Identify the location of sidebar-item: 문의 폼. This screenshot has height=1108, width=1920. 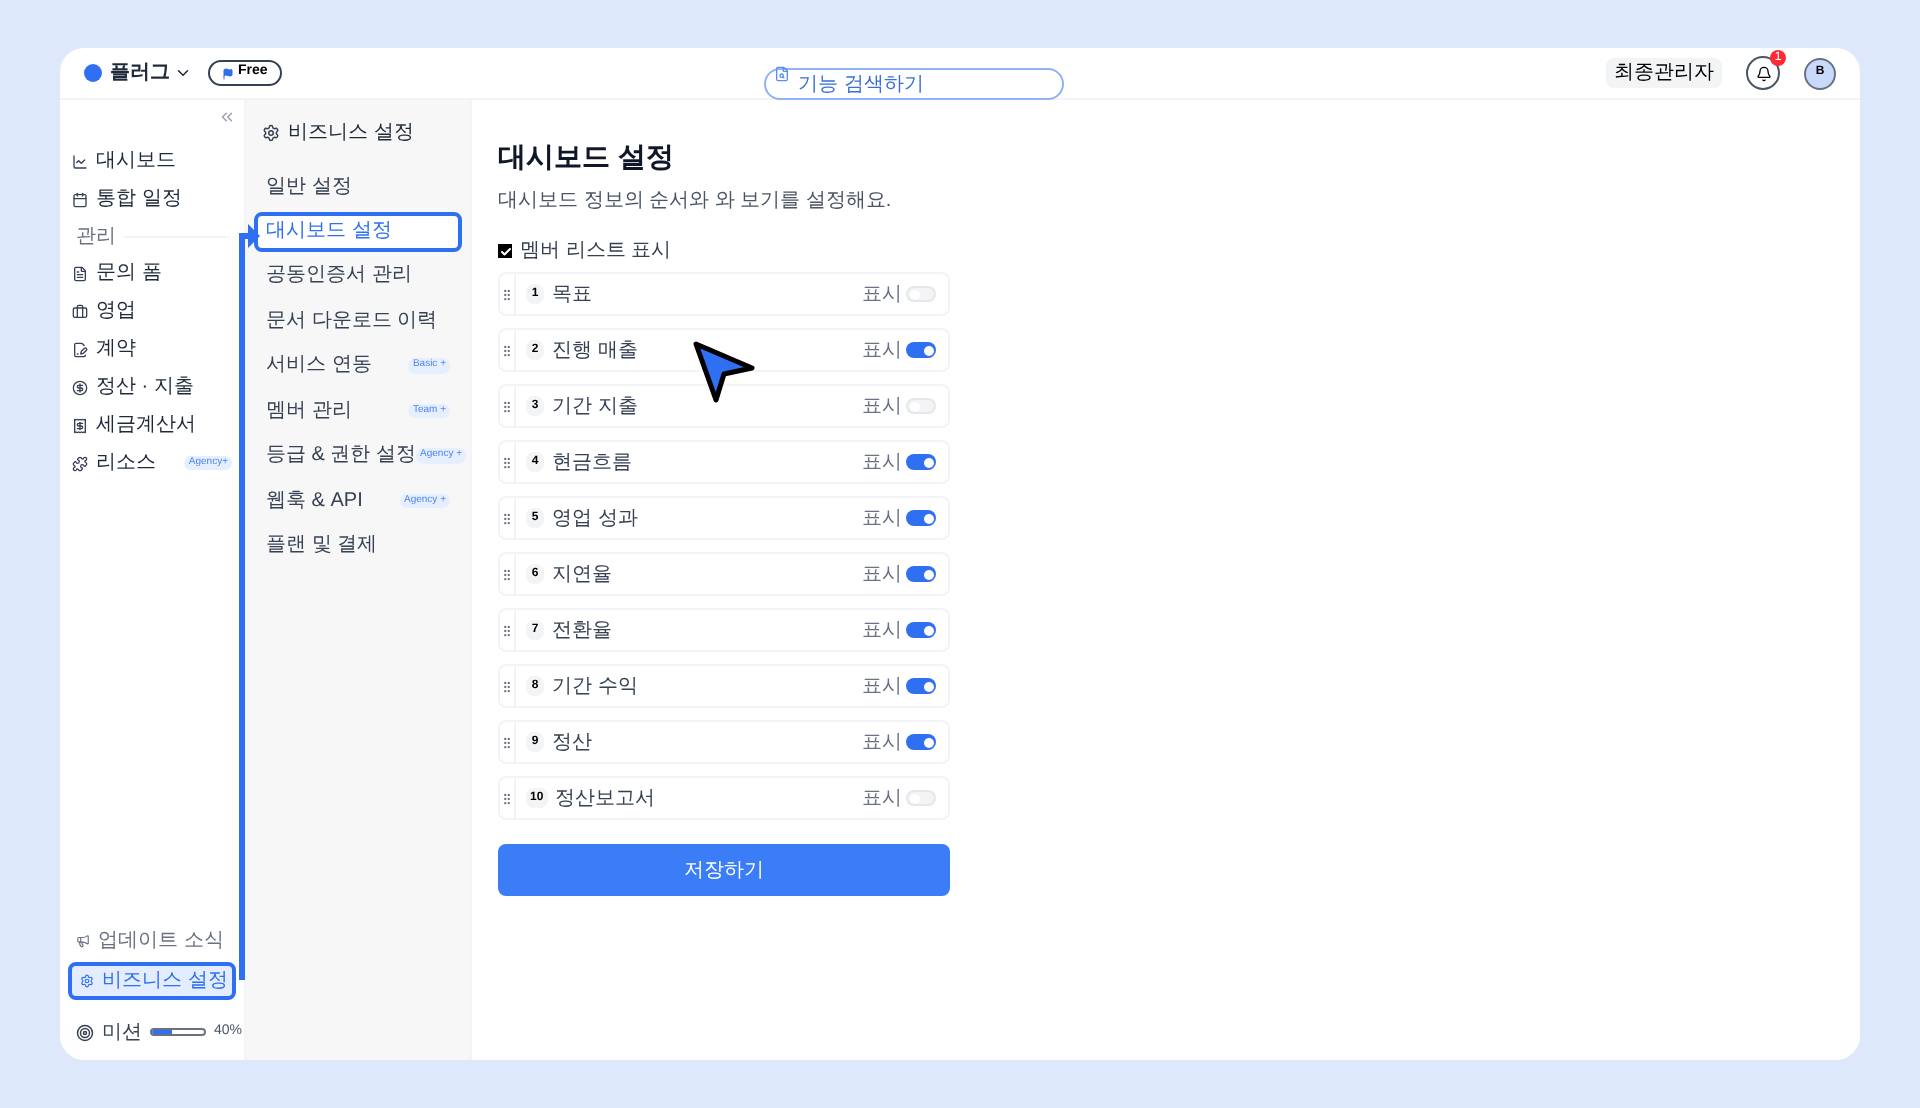
(152, 273).